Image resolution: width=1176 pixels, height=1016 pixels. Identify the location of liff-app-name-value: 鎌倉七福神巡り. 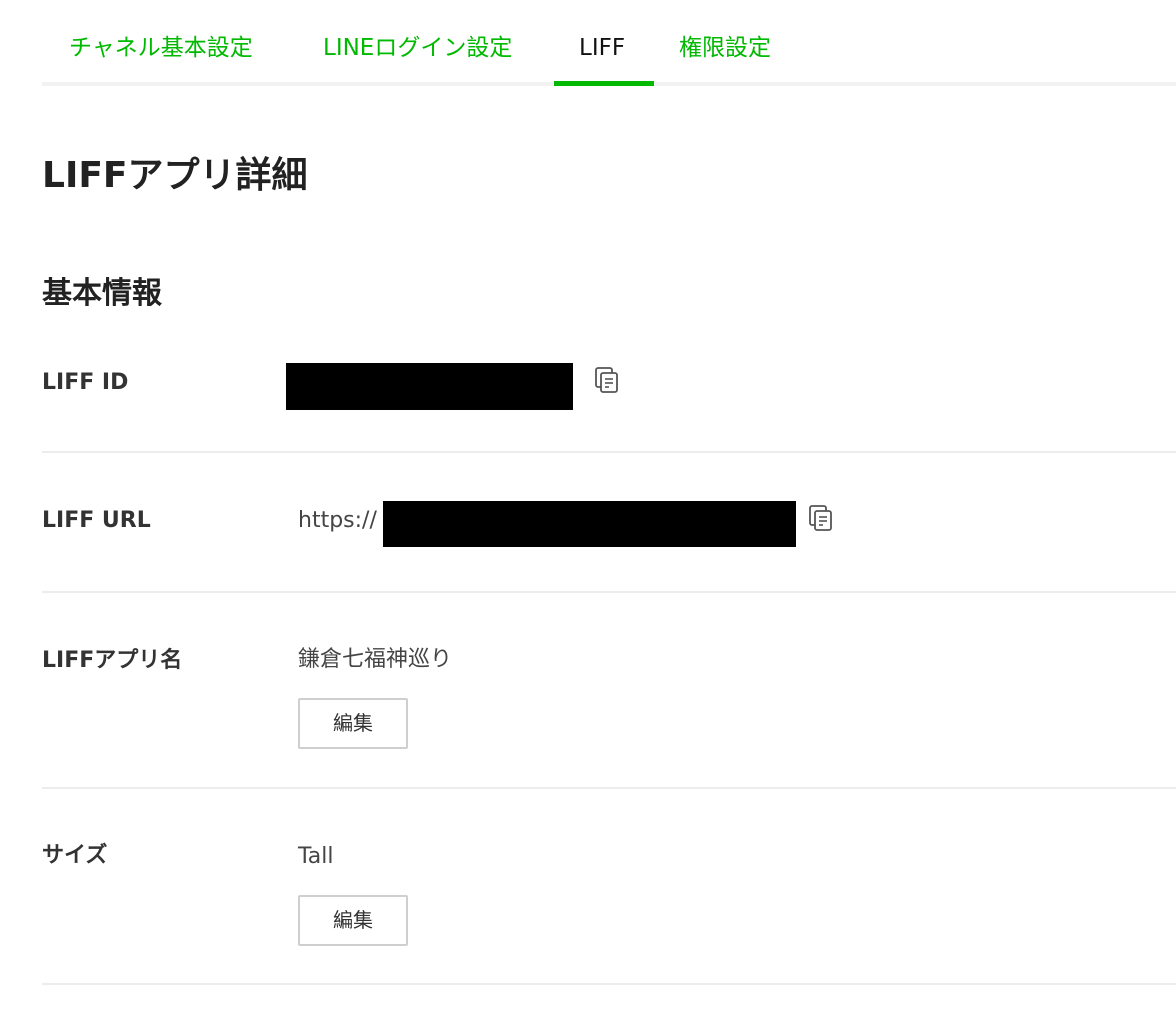
(375, 659).